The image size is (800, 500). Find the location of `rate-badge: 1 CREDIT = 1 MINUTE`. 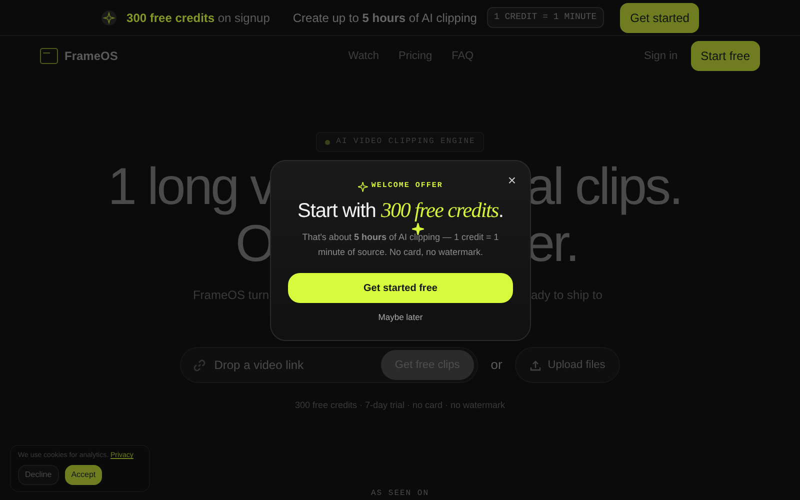

rate-badge: 1 CREDIT = 1 MINUTE is located at coordinates (545, 17).